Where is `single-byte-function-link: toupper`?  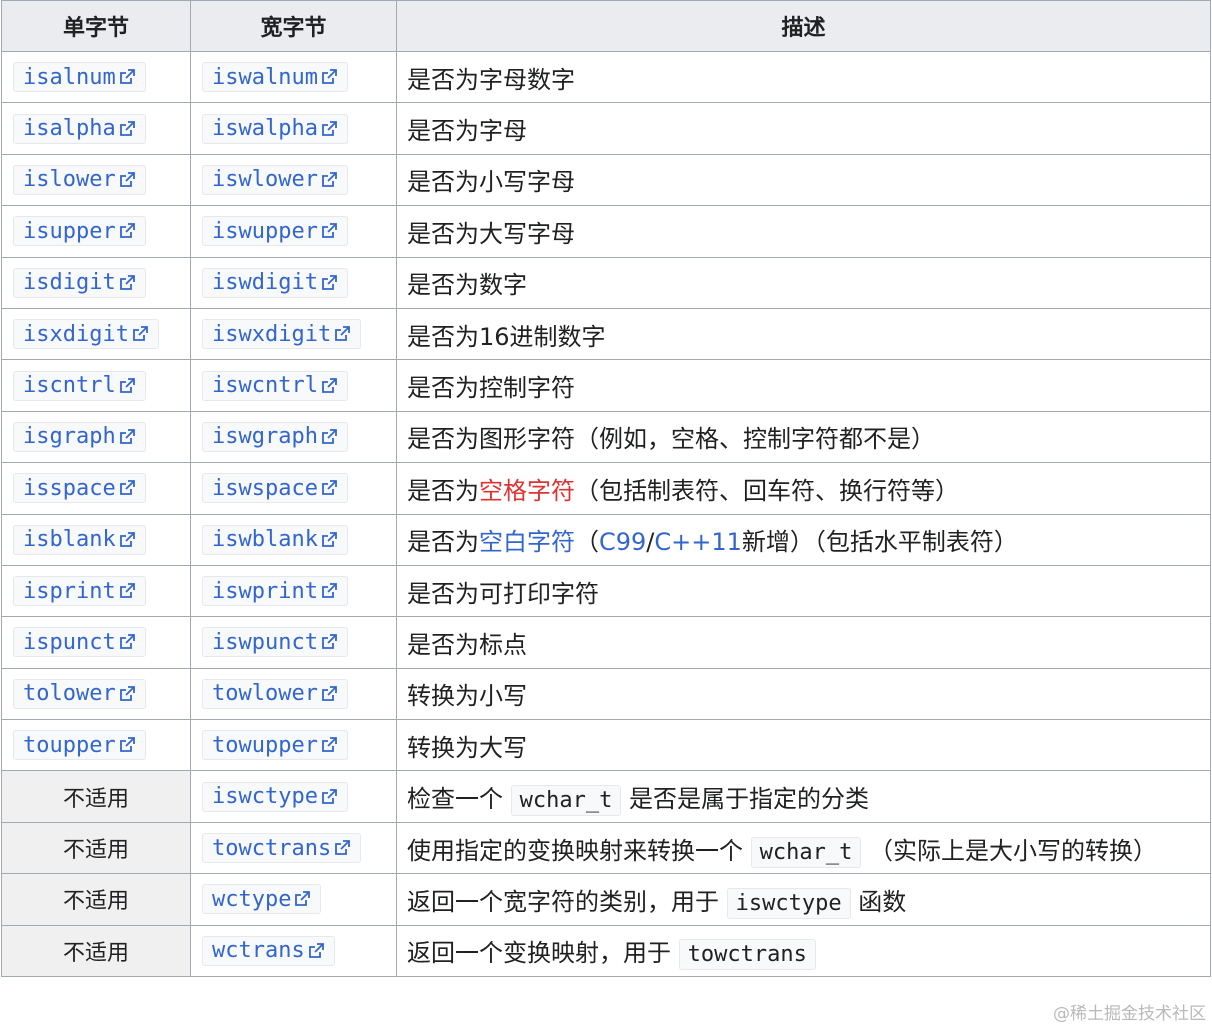 single-byte-function-link: toupper is located at coordinates (79, 745).